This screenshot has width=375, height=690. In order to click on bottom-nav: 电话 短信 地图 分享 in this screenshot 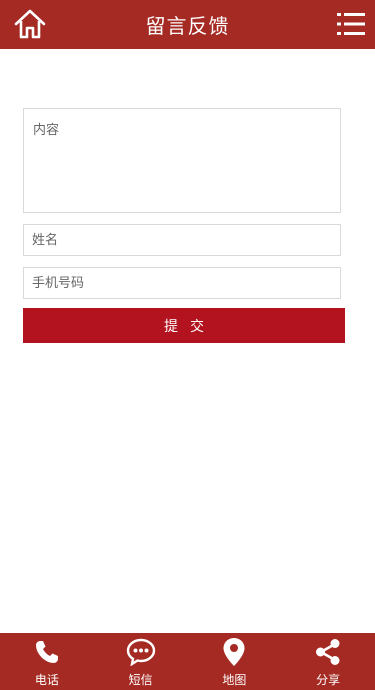, I will do `click(187, 661)`.